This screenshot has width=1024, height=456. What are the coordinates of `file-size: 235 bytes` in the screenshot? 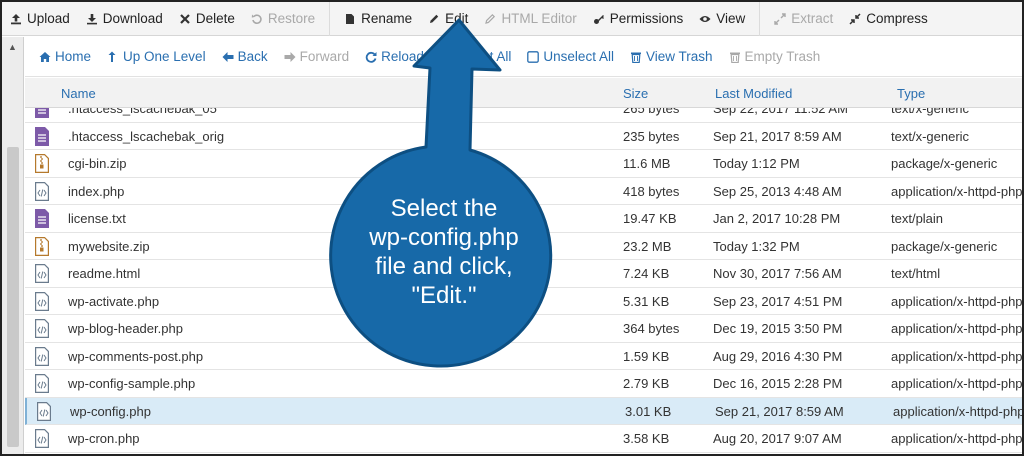 It's located at (651, 136).